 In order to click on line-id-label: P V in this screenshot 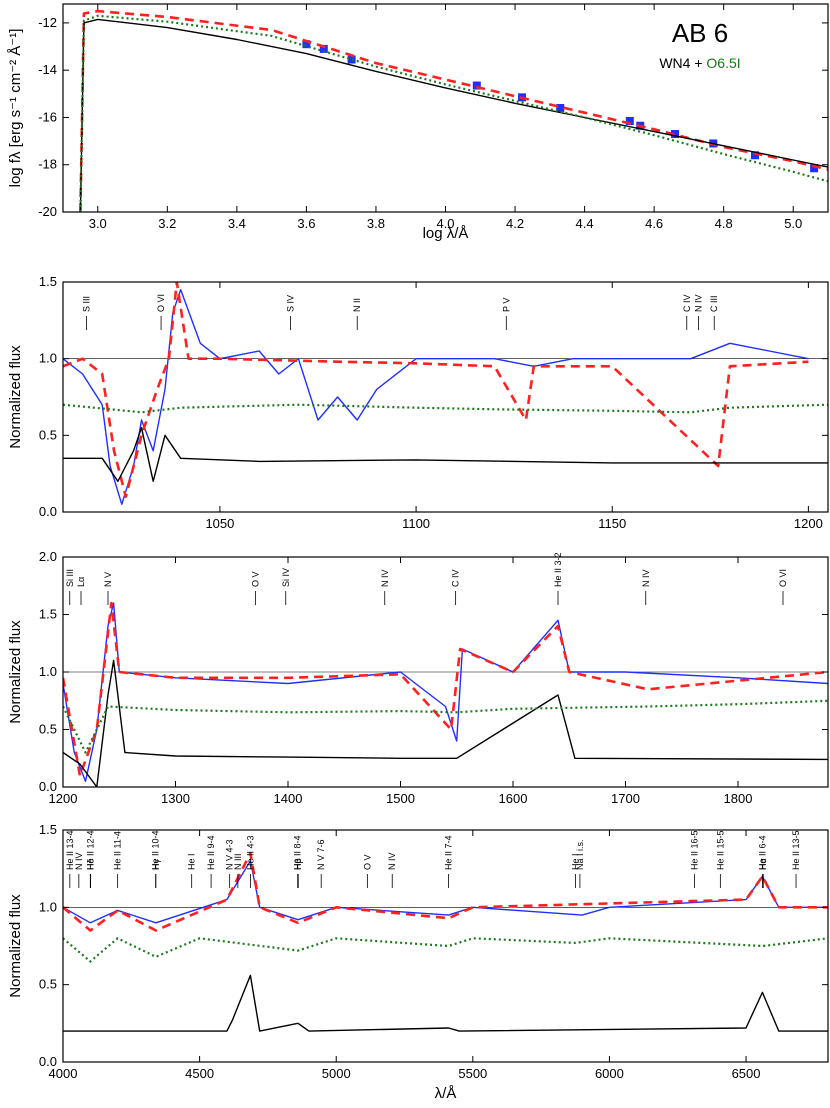, I will do `click(506, 305)`.